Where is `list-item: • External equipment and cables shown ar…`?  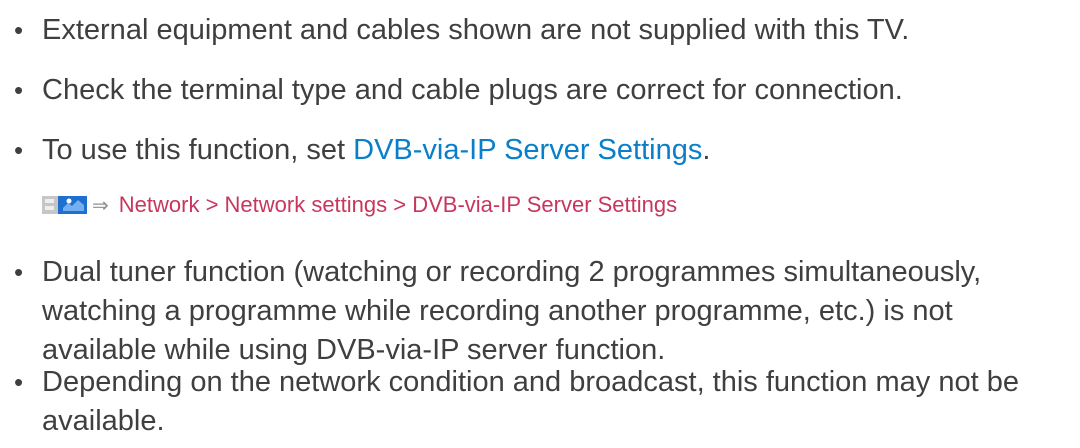 list-item: • External equipment and cables shown ar… is located at coordinates (530, 30).